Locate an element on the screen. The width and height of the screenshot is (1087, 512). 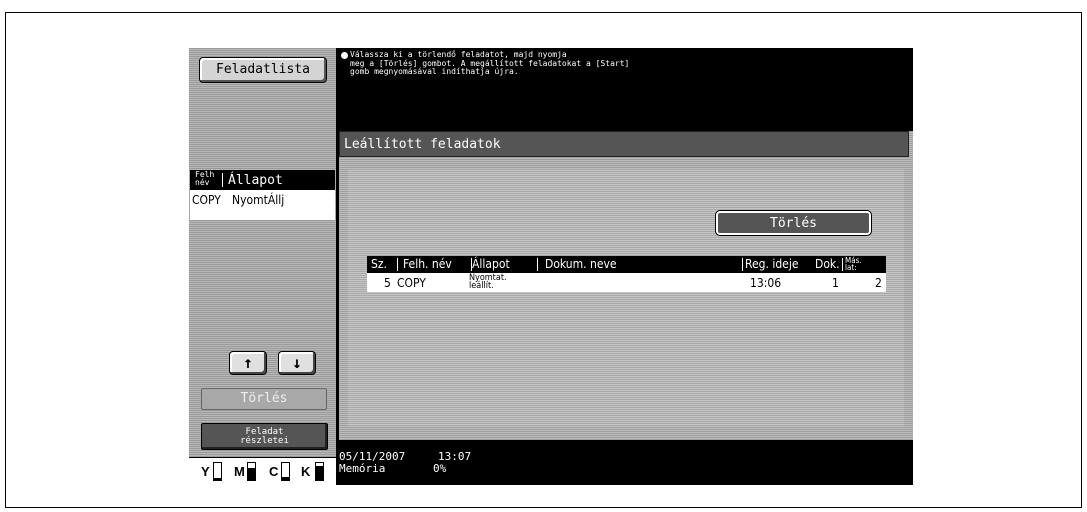
cell-docs: 1 is located at coordinates (835, 283).